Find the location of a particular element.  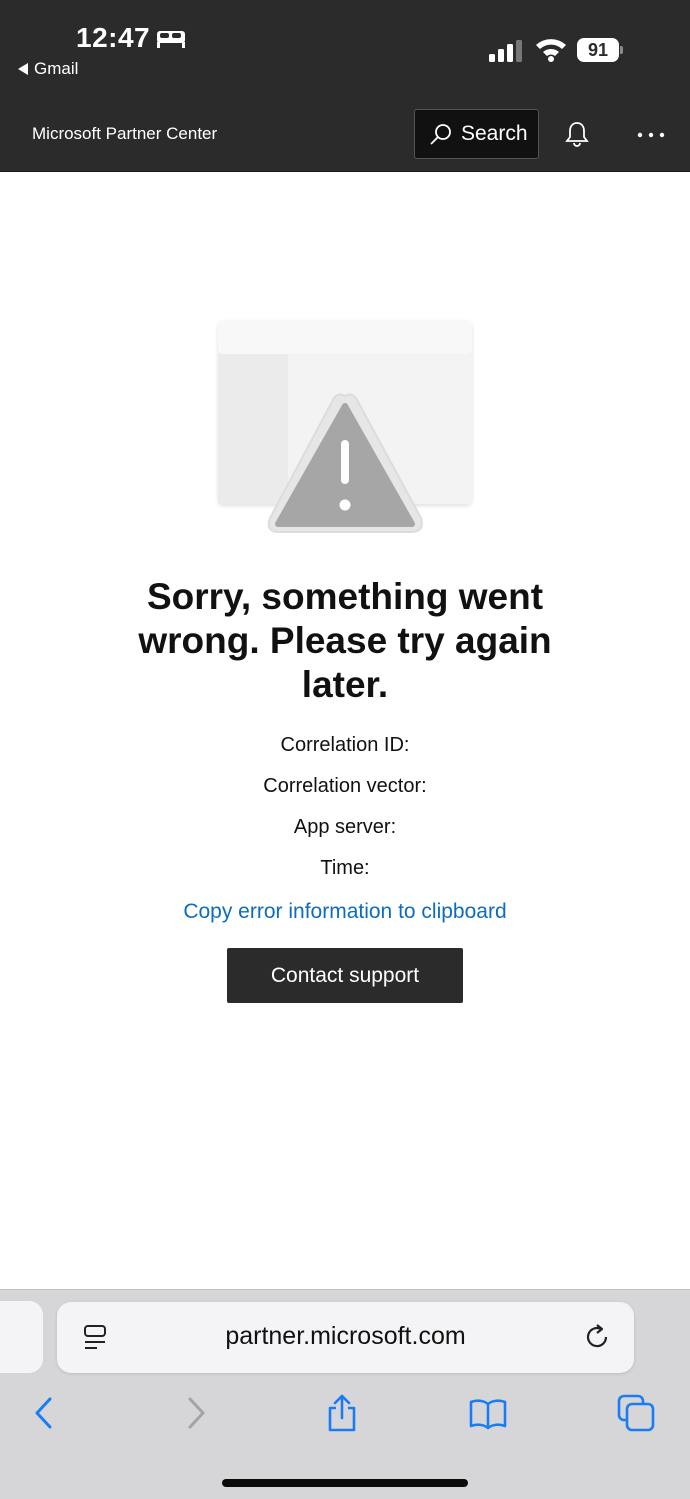

browser-toolbar: partner.microsoft.com is located at coordinates (345, 1394).